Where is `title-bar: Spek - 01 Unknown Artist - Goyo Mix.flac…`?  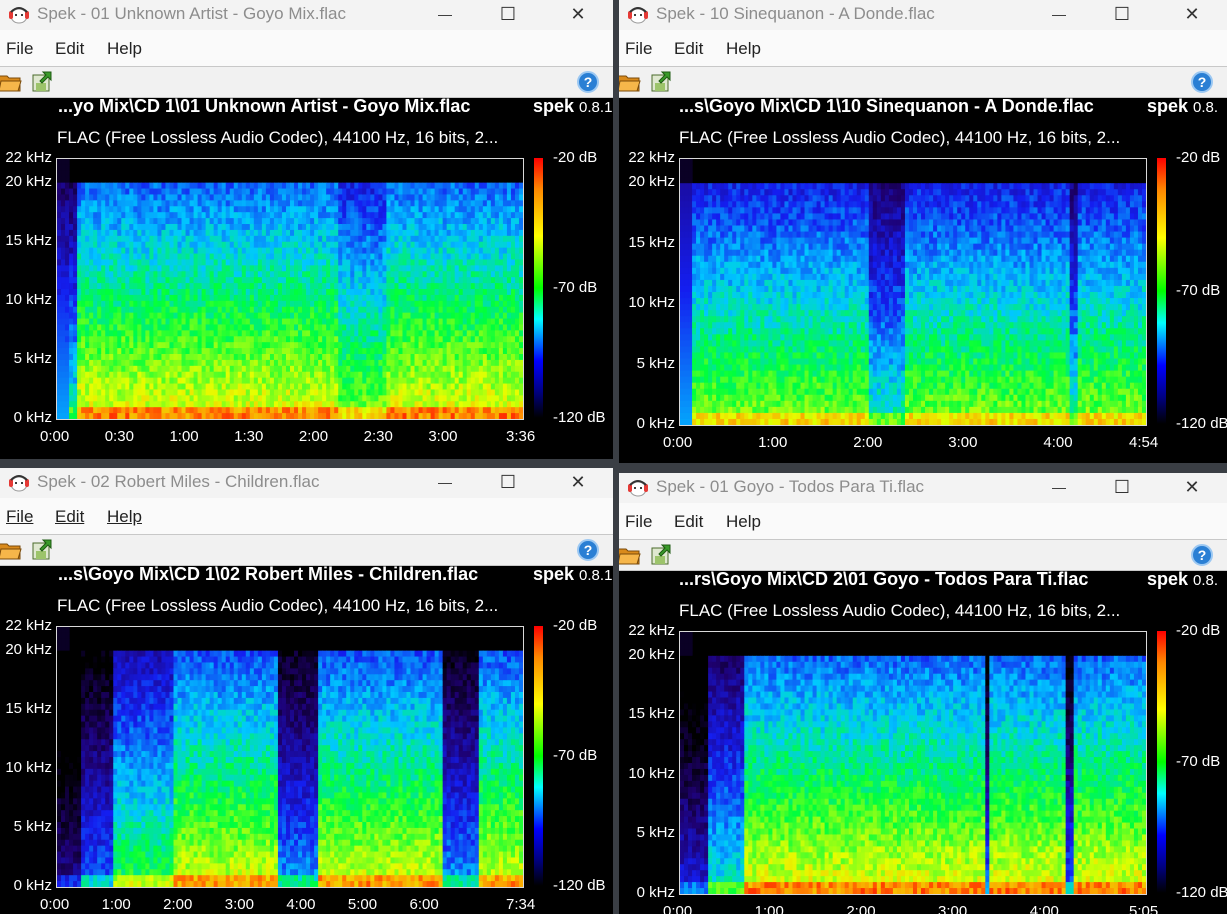
title-bar: Spek - 01 Unknown Artist - Goyo Mix.flac… is located at coordinates (306, 15).